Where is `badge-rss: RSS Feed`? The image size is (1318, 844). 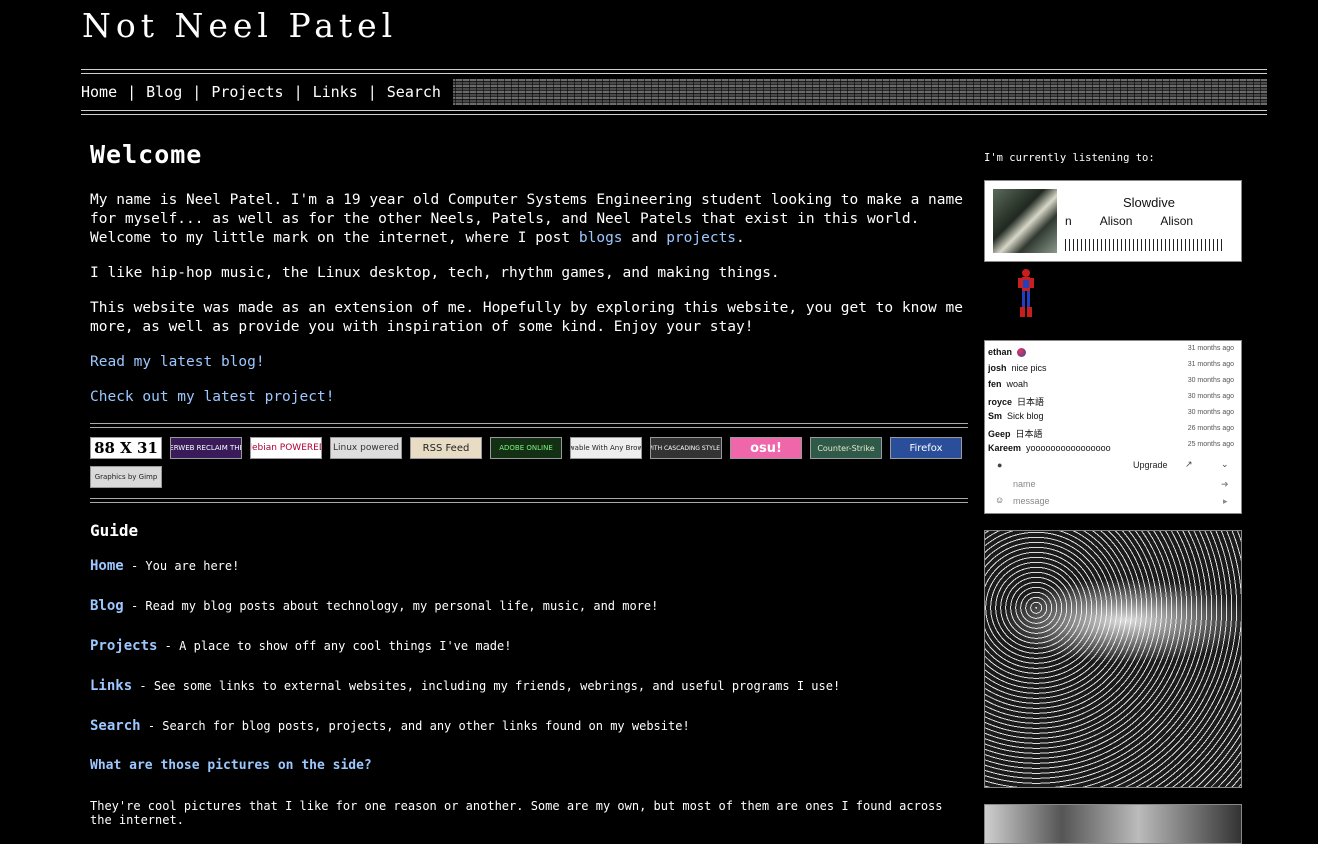
badge-rss: RSS Feed is located at coordinates (446, 448).